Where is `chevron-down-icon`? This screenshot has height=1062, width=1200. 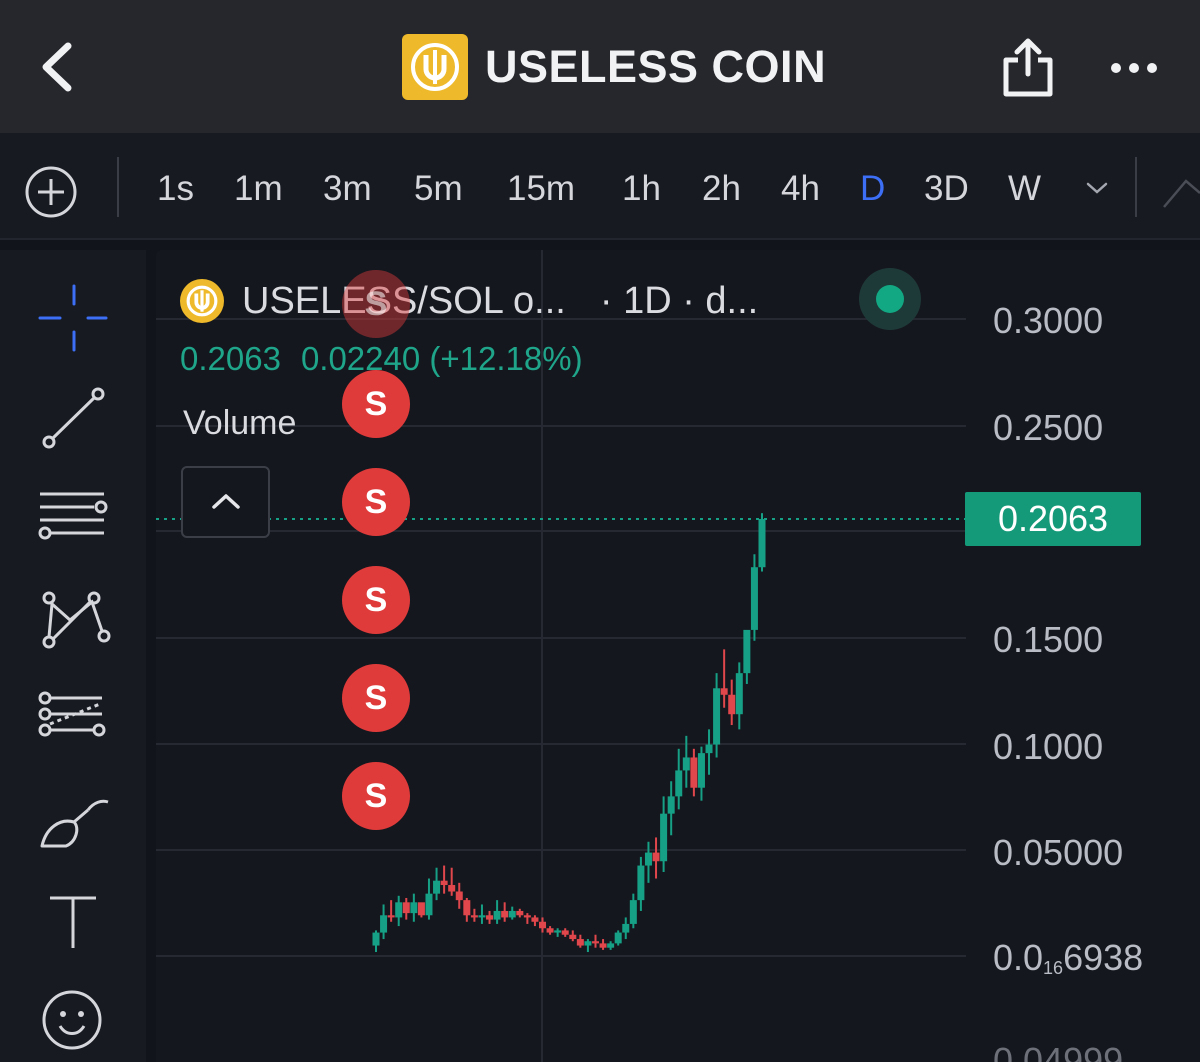 chevron-down-icon is located at coordinates (1097, 188).